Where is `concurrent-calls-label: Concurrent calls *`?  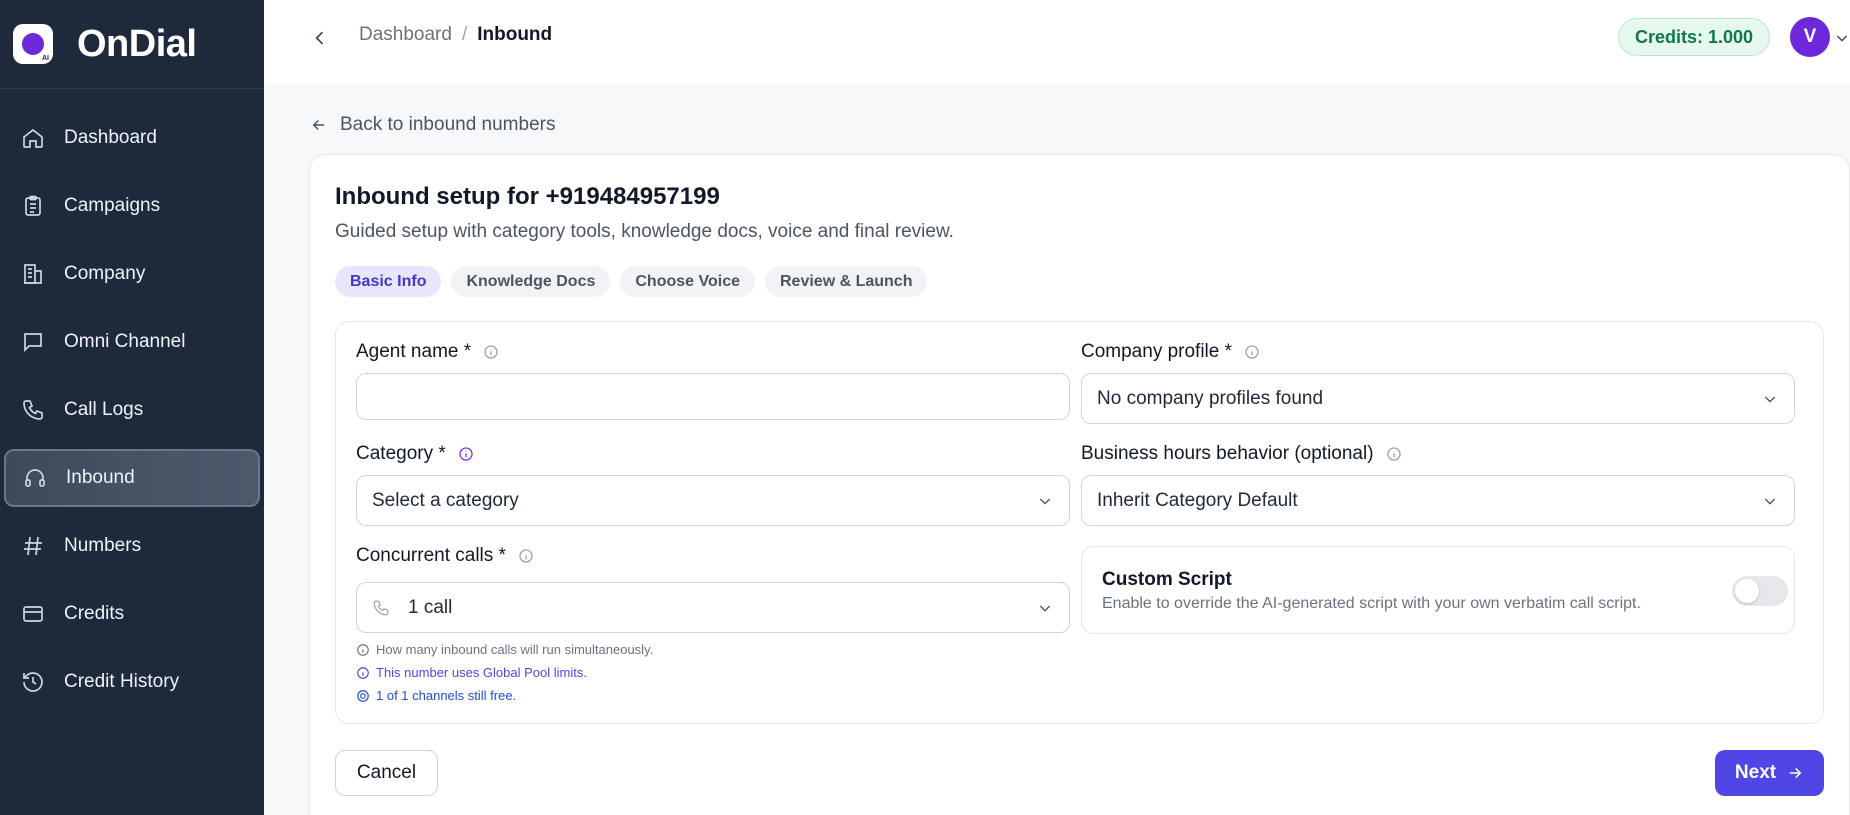
concurrent-calls-label: Concurrent calls * is located at coordinates (445, 556).